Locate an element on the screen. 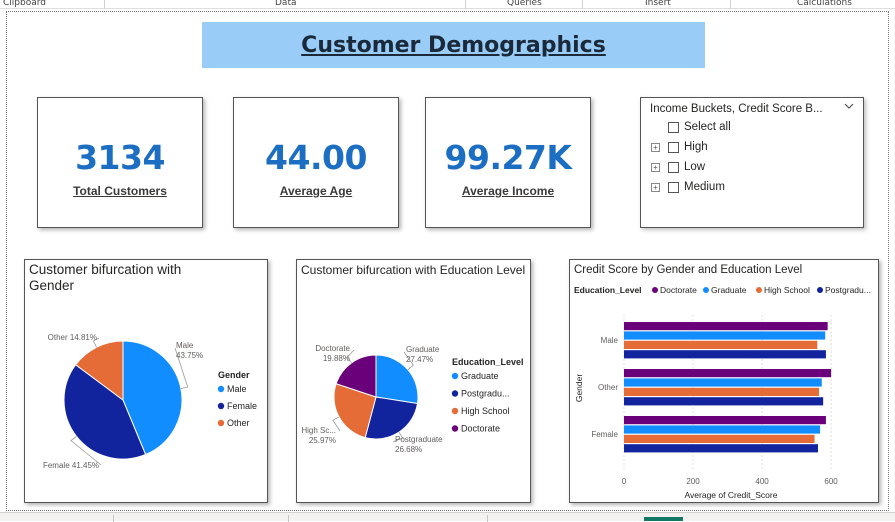 The image size is (895, 522). x-tick-label: 0 is located at coordinates (624, 481).